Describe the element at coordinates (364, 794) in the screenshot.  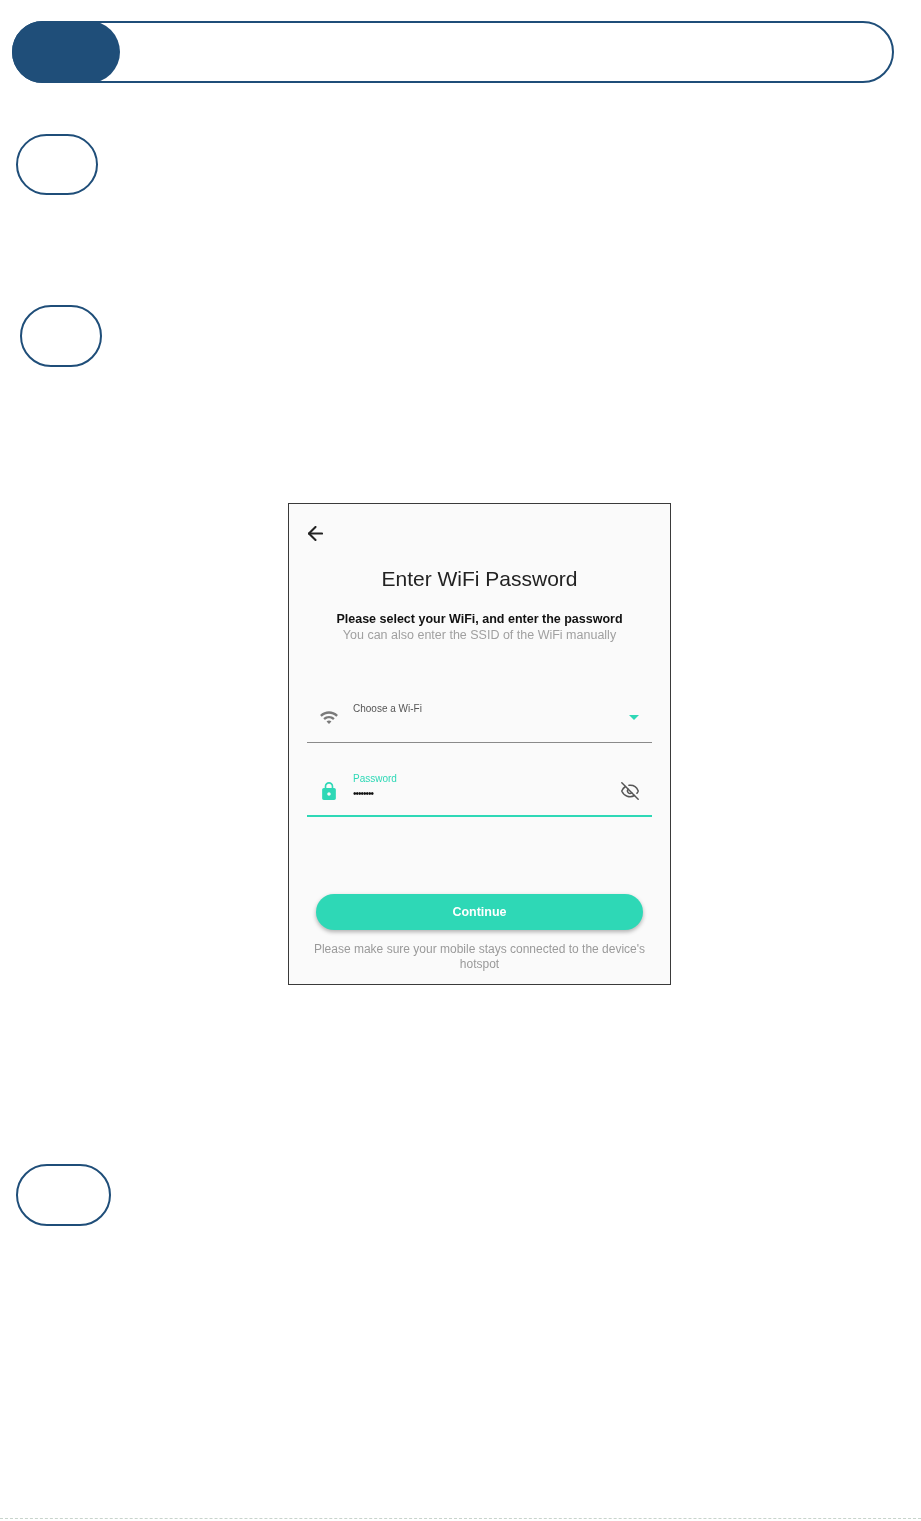
I see `password-value: ••••••••` at that location.